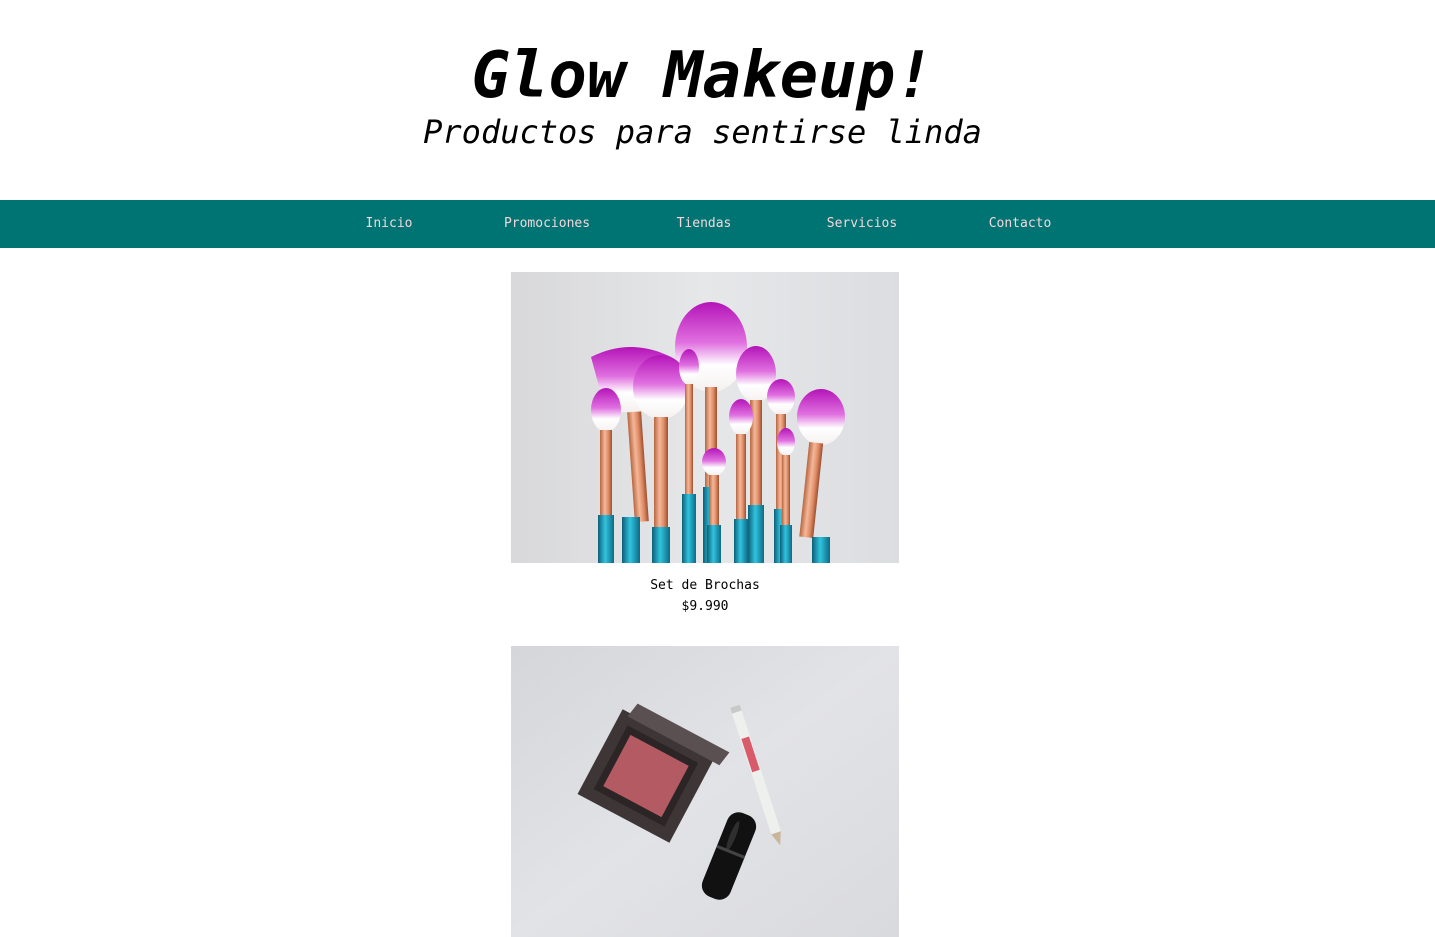 This screenshot has height=937, width=1435. What do you see at coordinates (702, 132) in the screenshot?
I see `site-subtitle: Productos para sentirse linda` at bounding box center [702, 132].